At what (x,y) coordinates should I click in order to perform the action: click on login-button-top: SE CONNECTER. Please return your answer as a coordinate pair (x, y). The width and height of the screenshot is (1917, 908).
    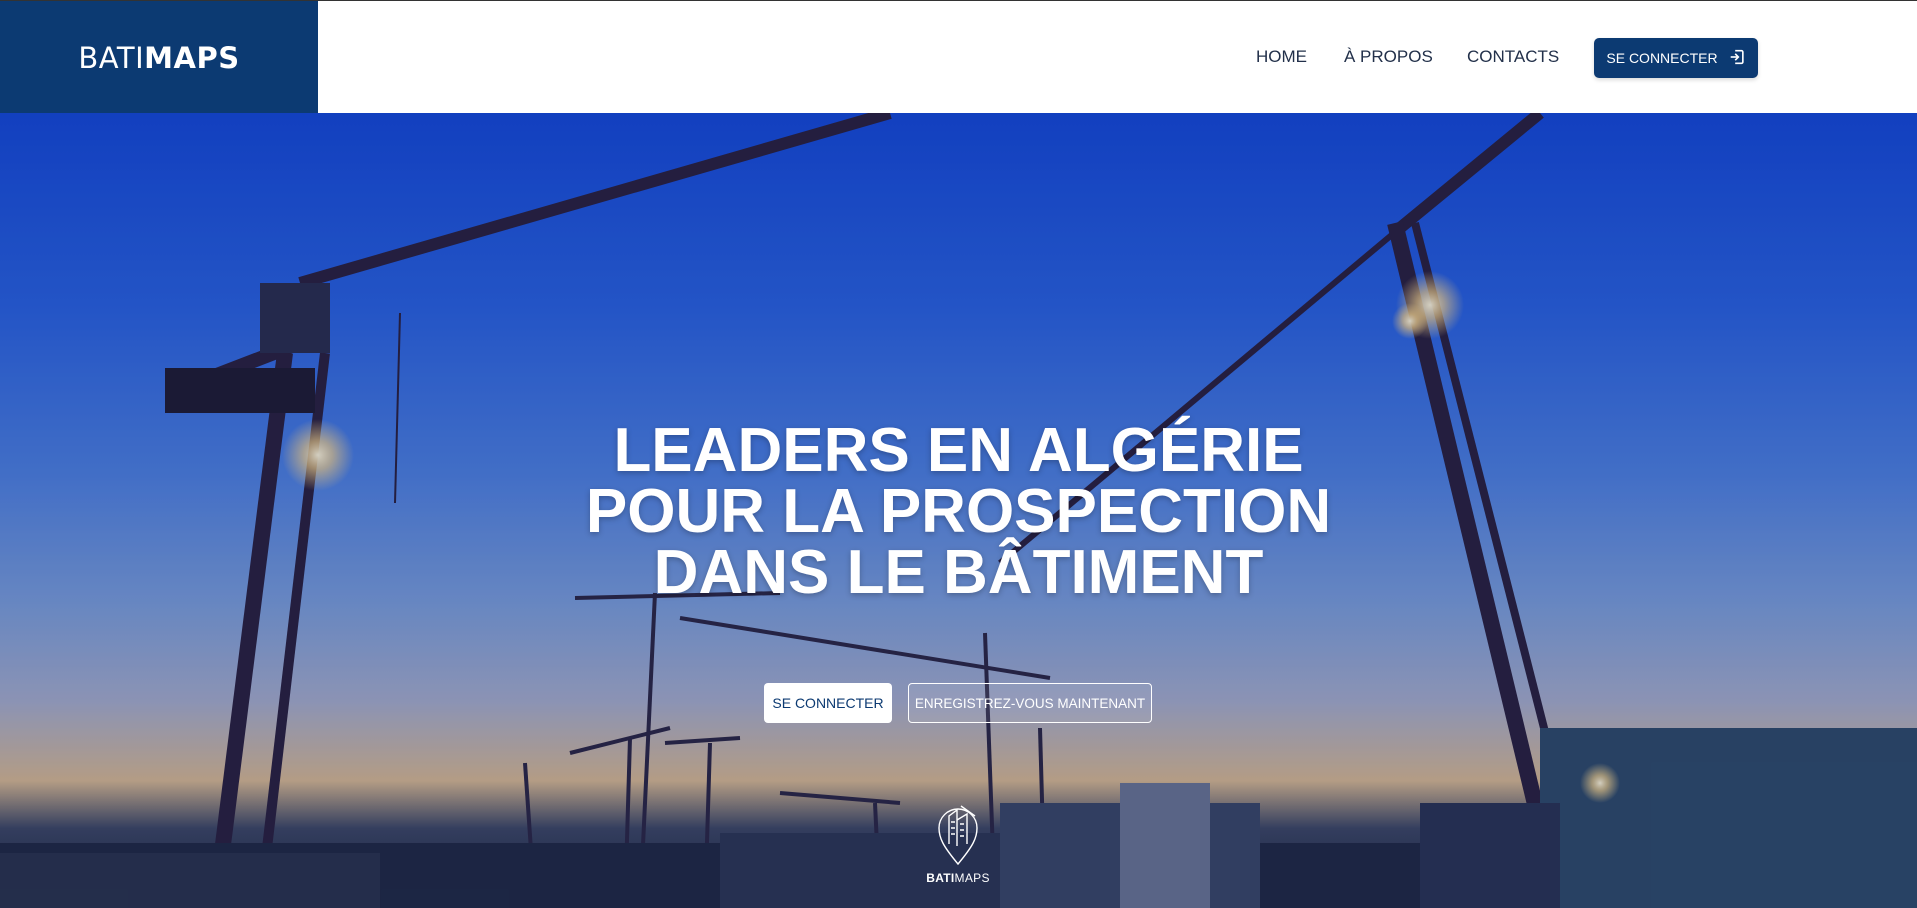
    Looking at the image, I should click on (1676, 58).